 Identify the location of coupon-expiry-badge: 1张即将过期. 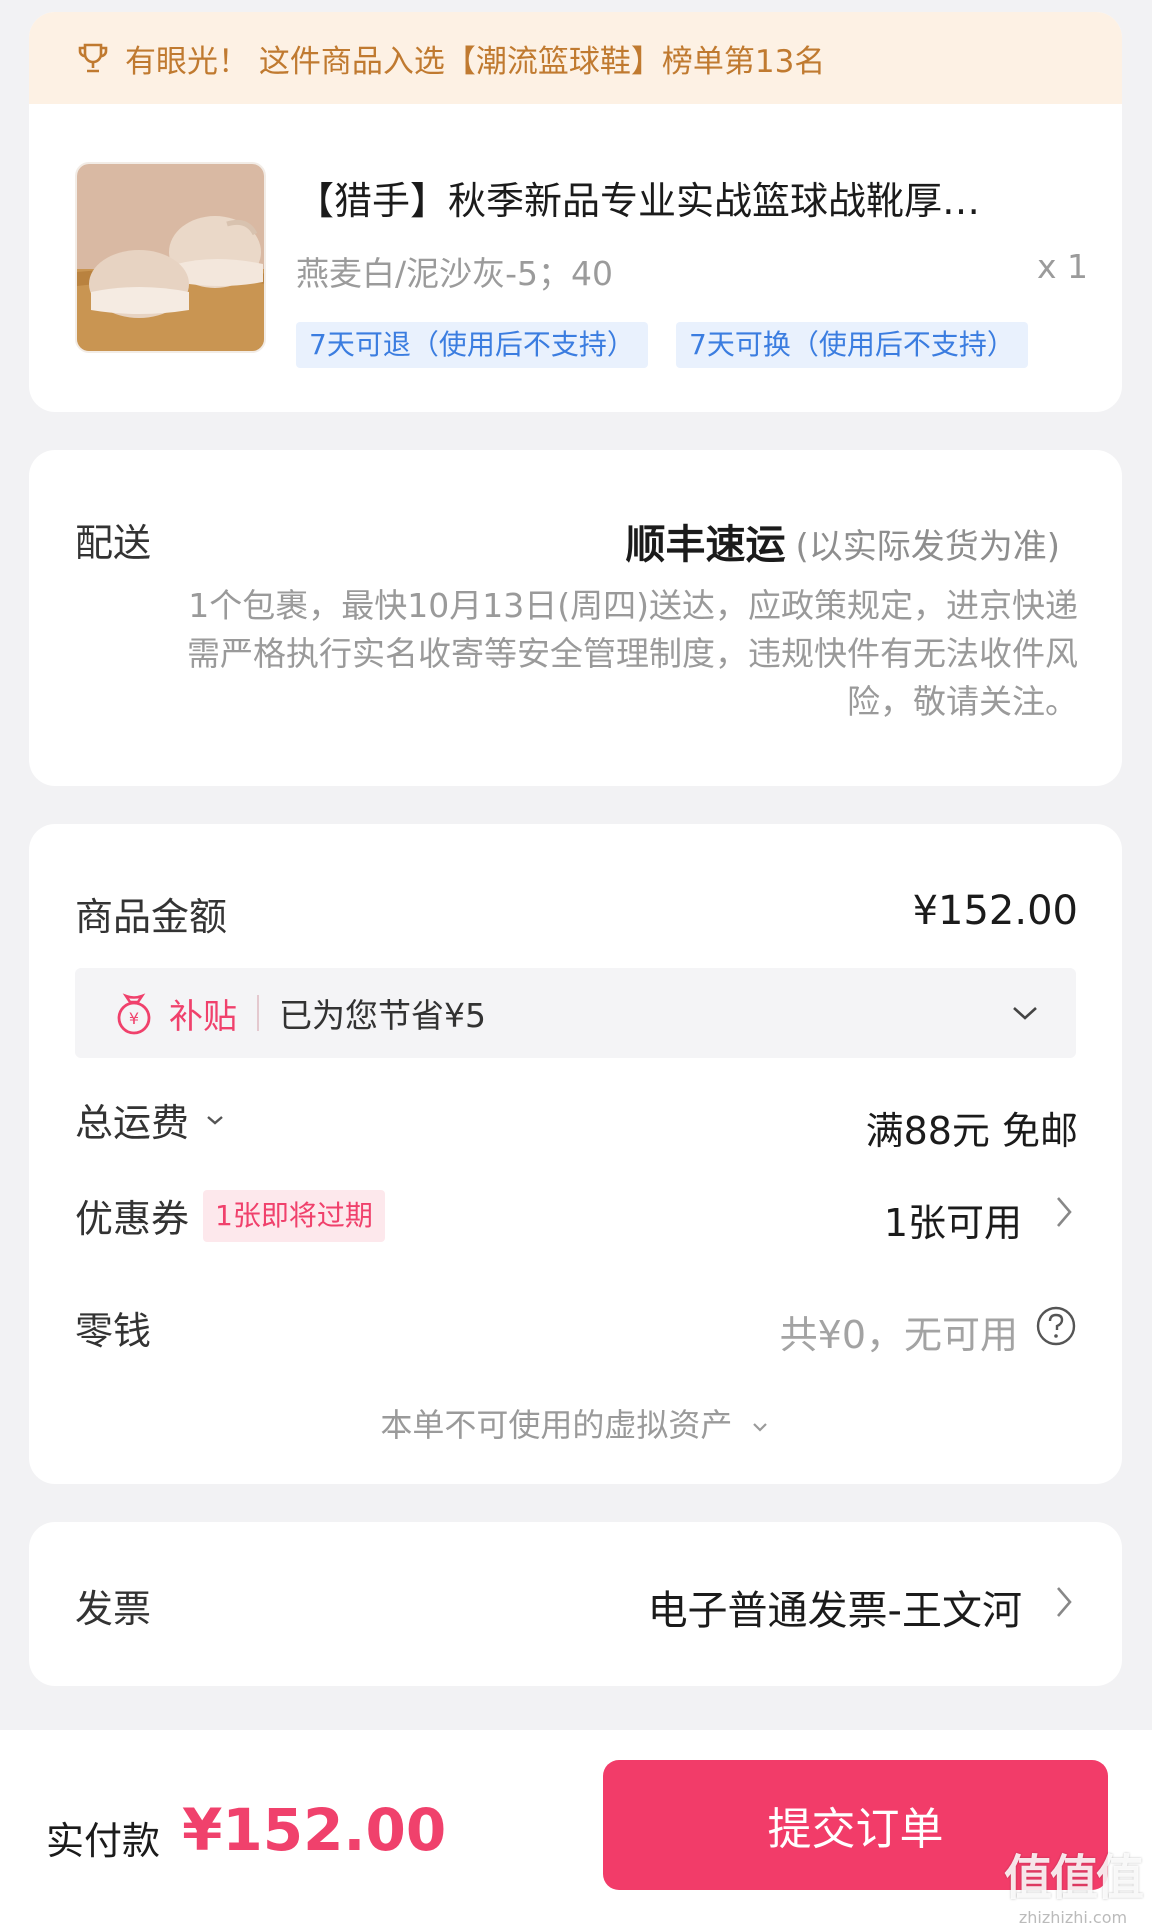
(294, 1215).